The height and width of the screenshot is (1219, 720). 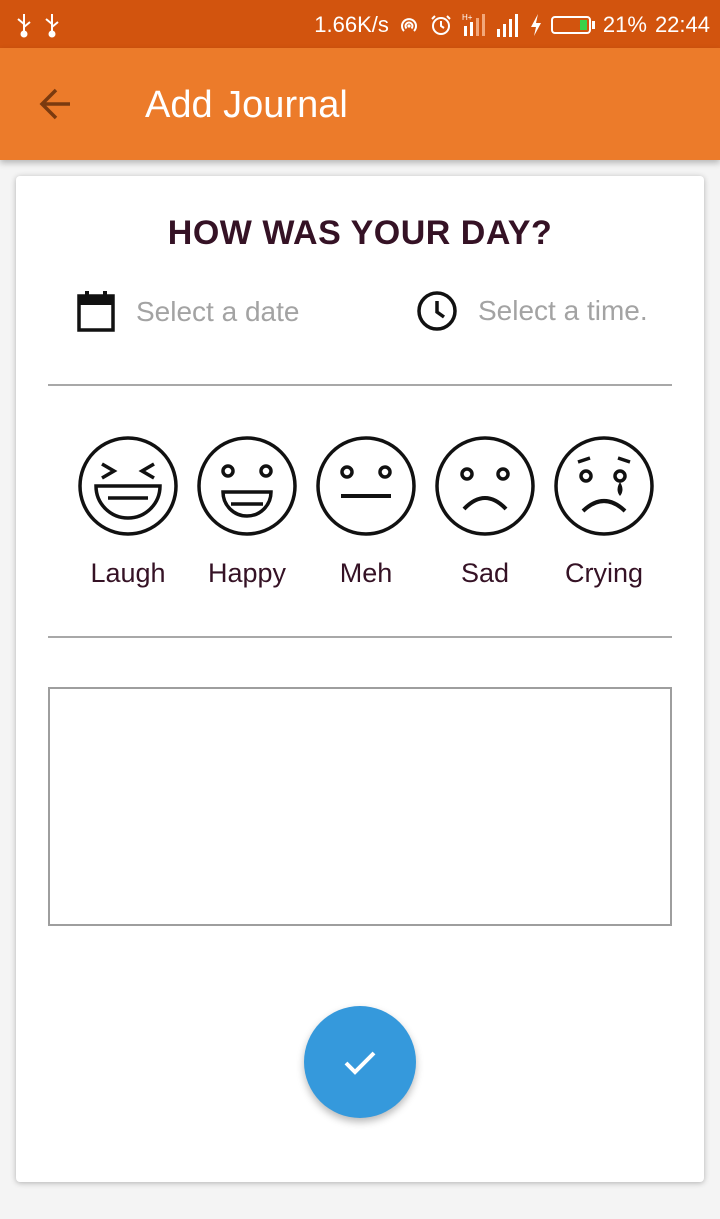 I want to click on battery-percent: 21%, so click(x=624, y=24).